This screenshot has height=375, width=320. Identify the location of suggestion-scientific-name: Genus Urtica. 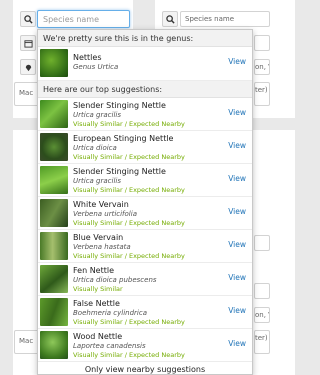
(96, 67).